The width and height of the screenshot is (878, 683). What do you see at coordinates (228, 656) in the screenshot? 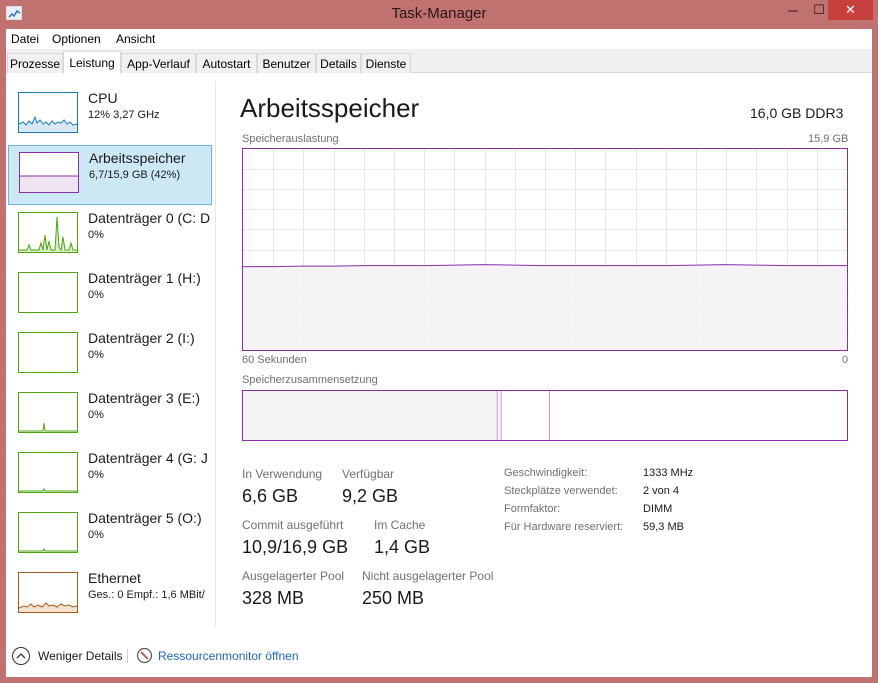
I see `resource-monitor-label: Ressourcenmonitor öffnen` at bounding box center [228, 656].